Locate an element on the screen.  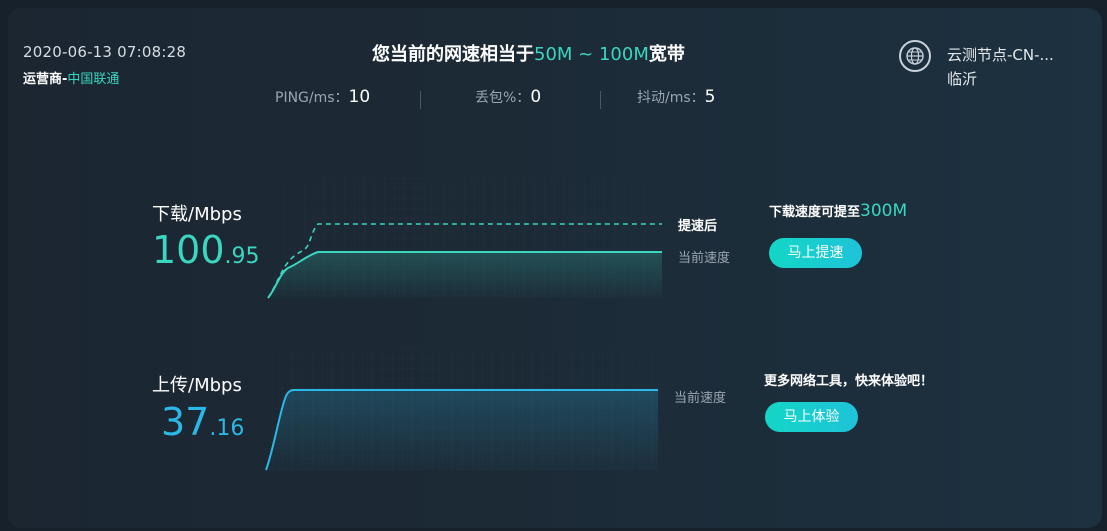
download-value: 100.95 is located at coordinates (206, 250).